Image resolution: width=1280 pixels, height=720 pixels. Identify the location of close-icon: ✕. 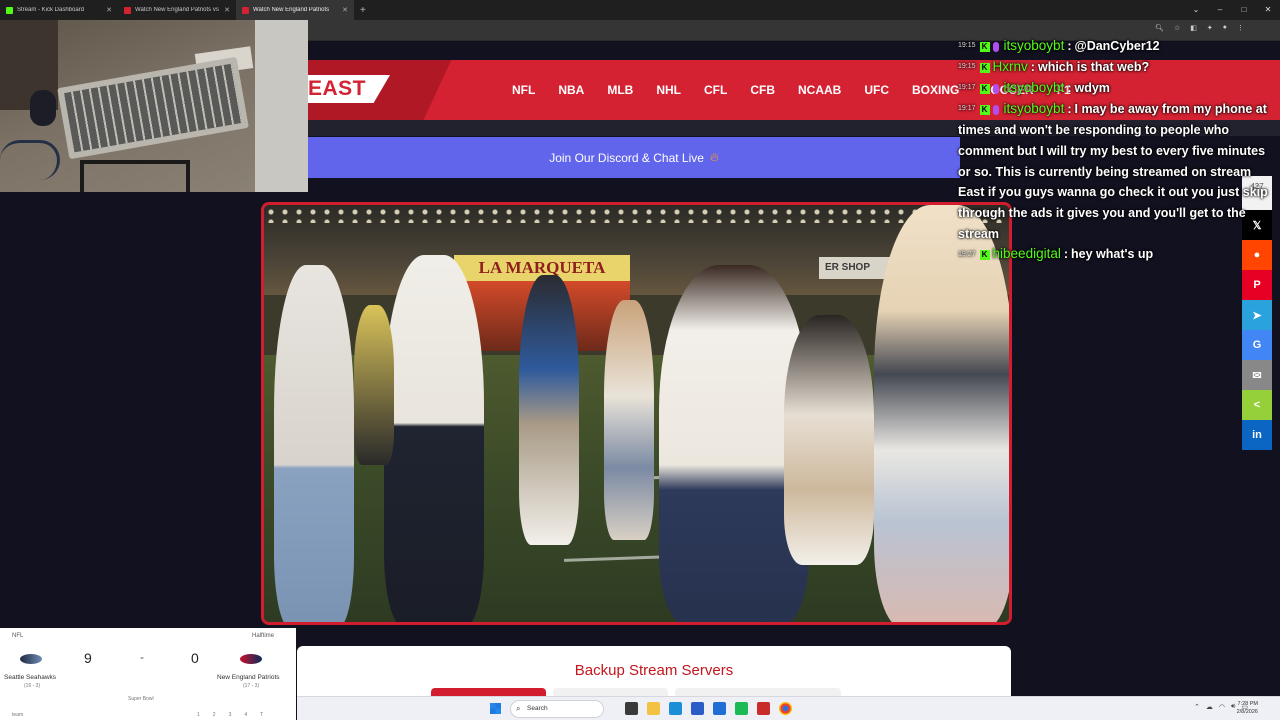
(1268, 10).